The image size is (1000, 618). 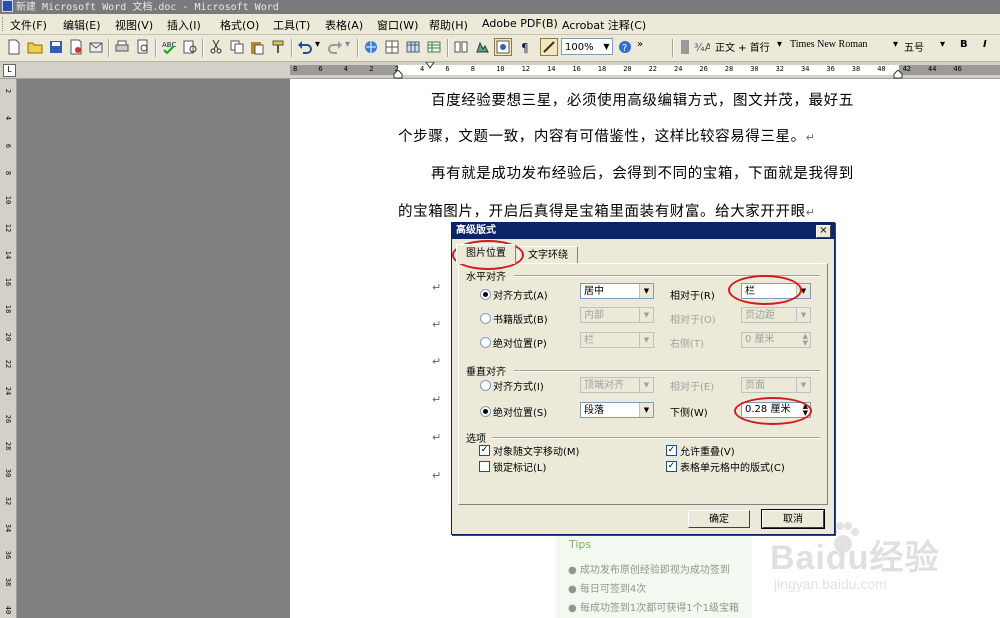 I want to click on h-align-radio, so click(x=485, y=294).